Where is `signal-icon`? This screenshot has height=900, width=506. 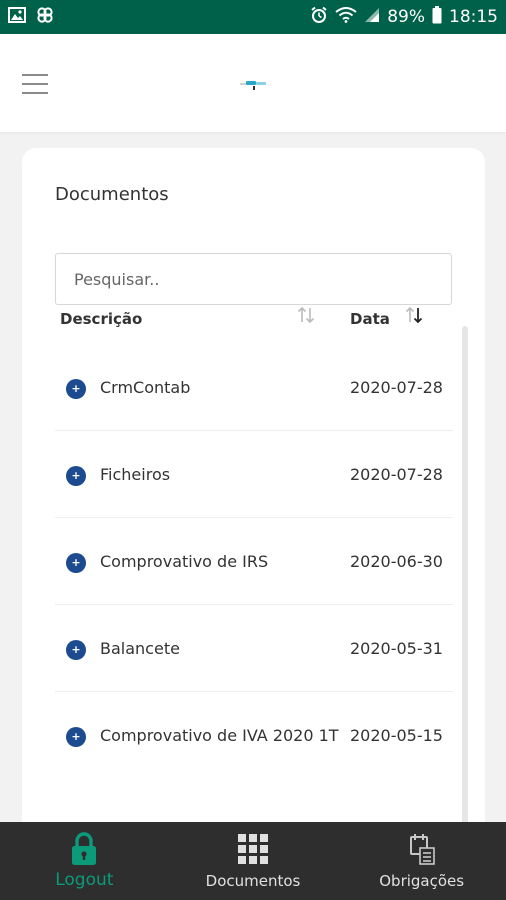
signal-icon is located at coordinates (372, 17).